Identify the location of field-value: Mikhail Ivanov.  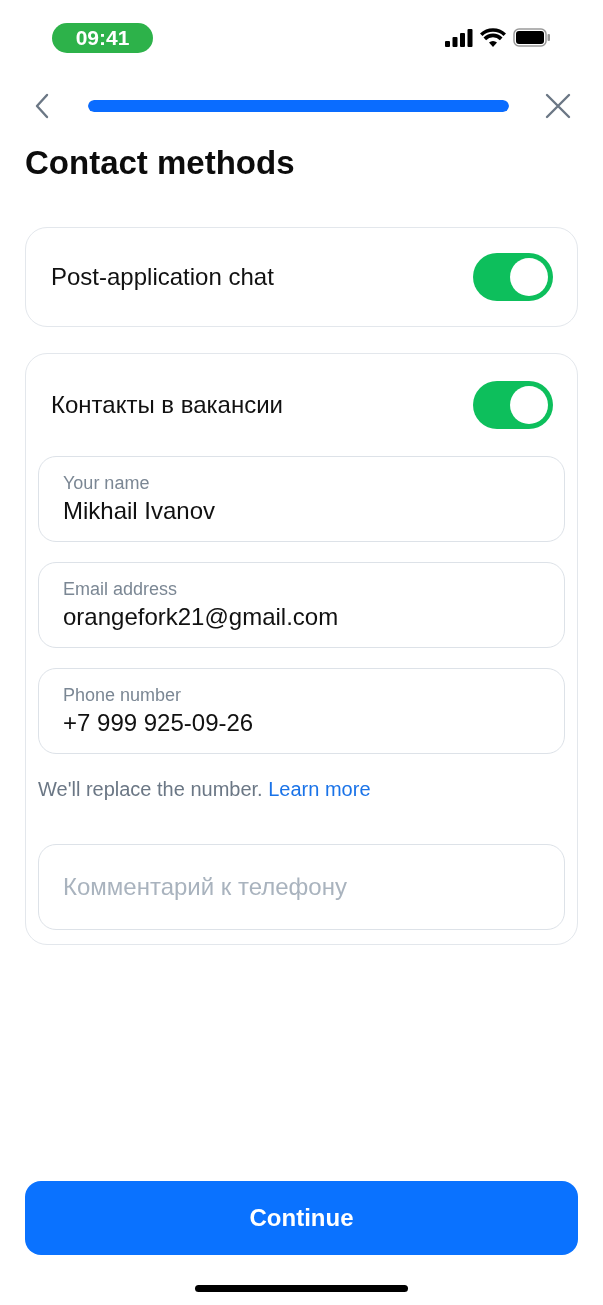
(140, 511).